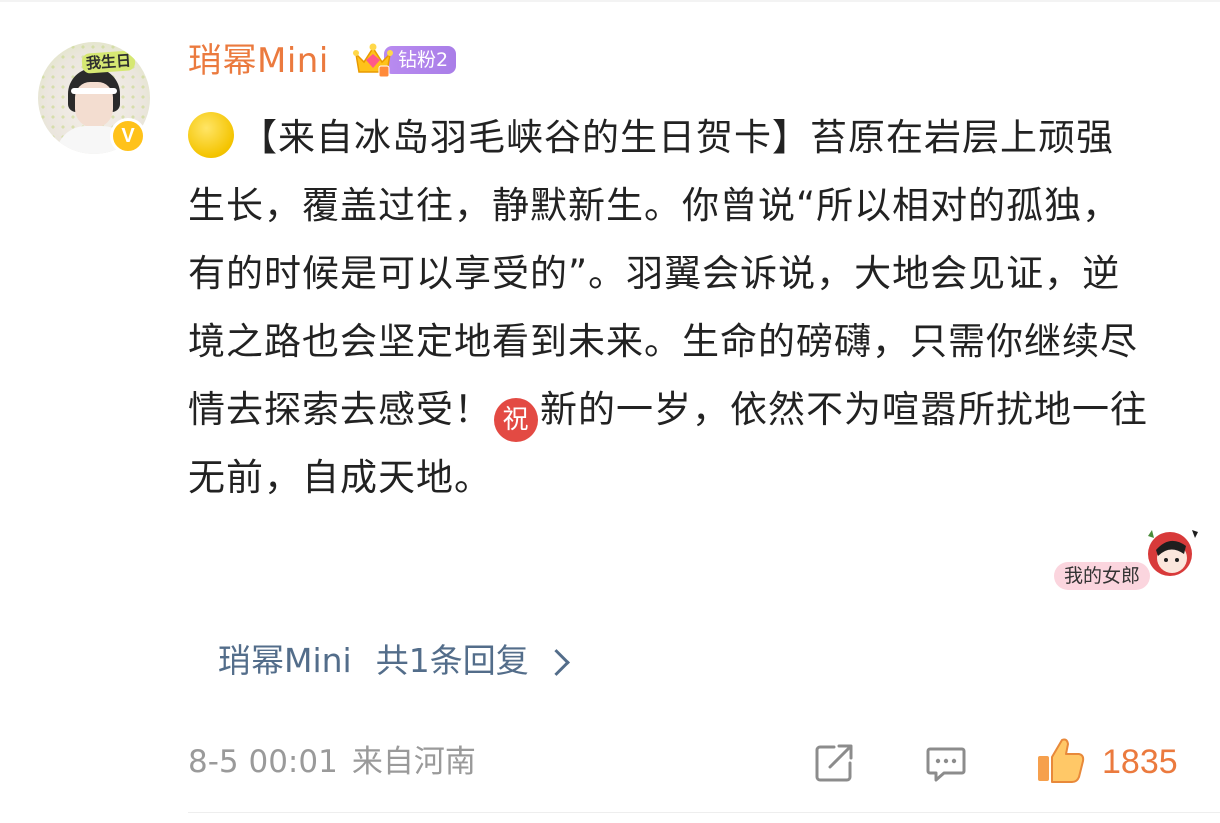 The height and width of the screenshot is (823, 1220). I want to click on chevron-right-icon, so click(556, 662).